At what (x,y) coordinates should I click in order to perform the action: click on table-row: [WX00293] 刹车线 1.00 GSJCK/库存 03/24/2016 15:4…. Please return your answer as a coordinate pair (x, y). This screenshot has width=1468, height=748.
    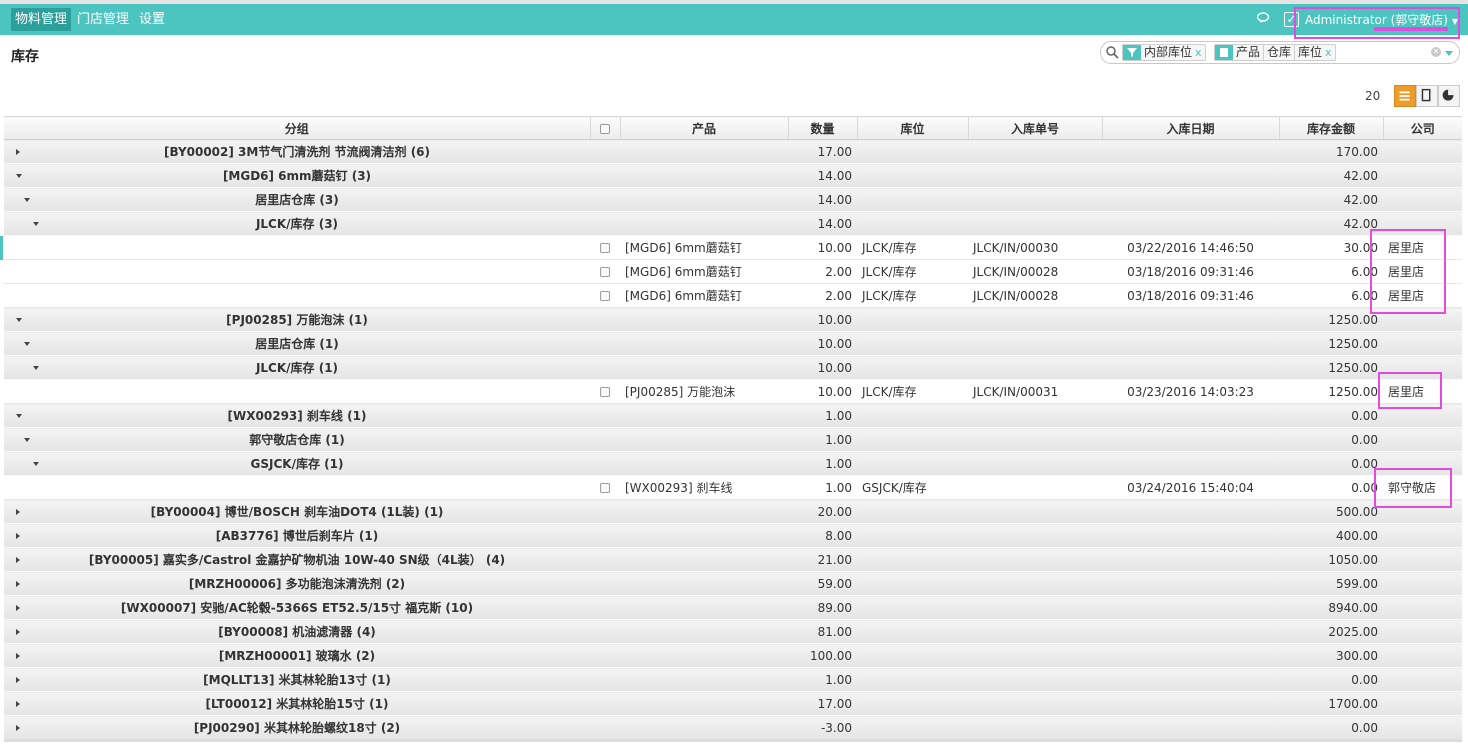
    Looking at the image, I should click on (733, 487).